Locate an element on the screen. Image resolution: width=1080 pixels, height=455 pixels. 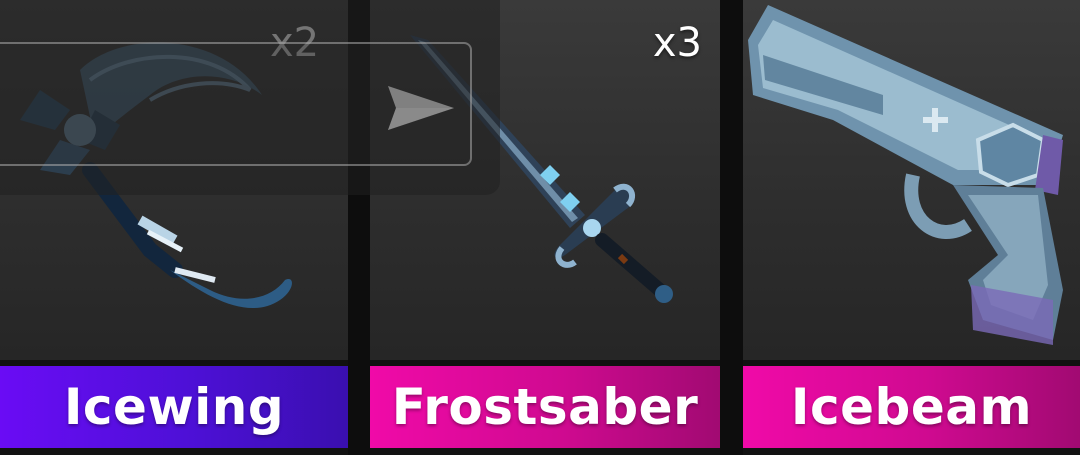
item-name-label: Icewing is located at coordinates (174, 407).